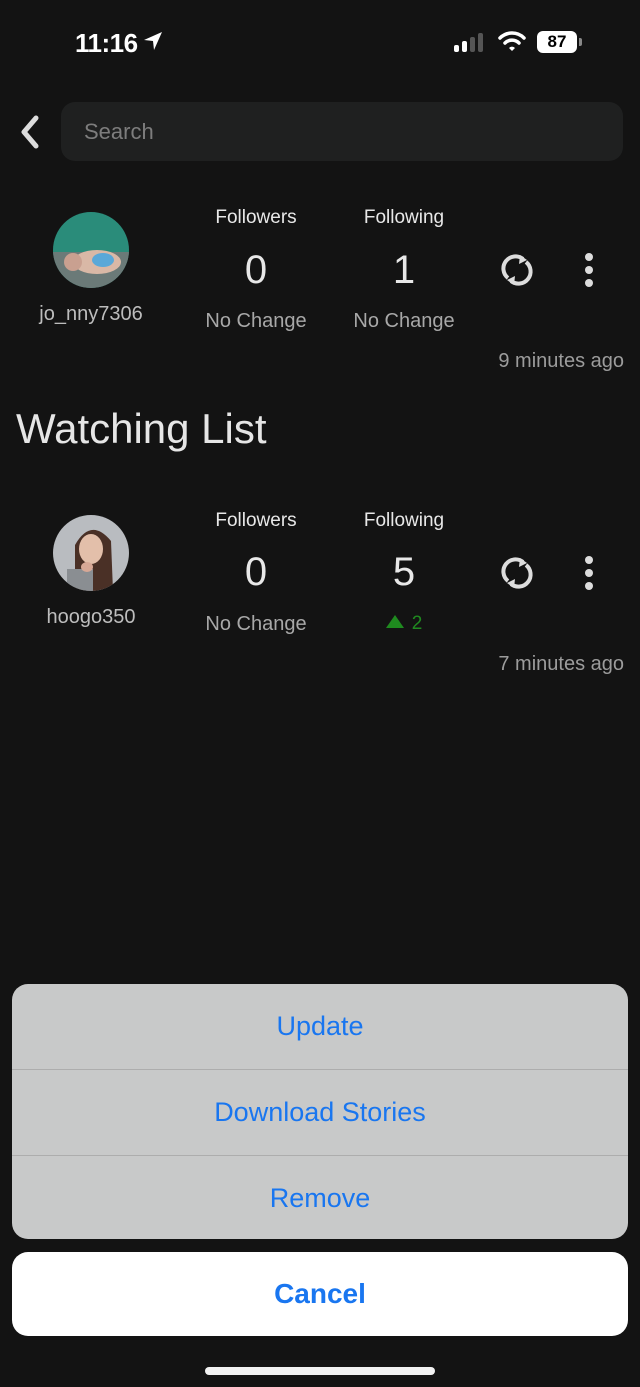  What do you see at coordinates (320, 1027) in the screenshot?
I see `update-button: Update` at bounding box center [320, 1027].